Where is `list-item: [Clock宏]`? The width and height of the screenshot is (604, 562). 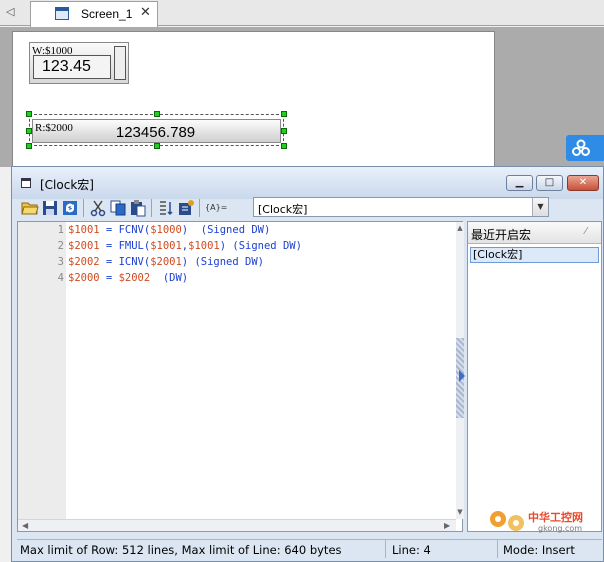
list-item: [Clock宏] is located at coordinates (534, 255).